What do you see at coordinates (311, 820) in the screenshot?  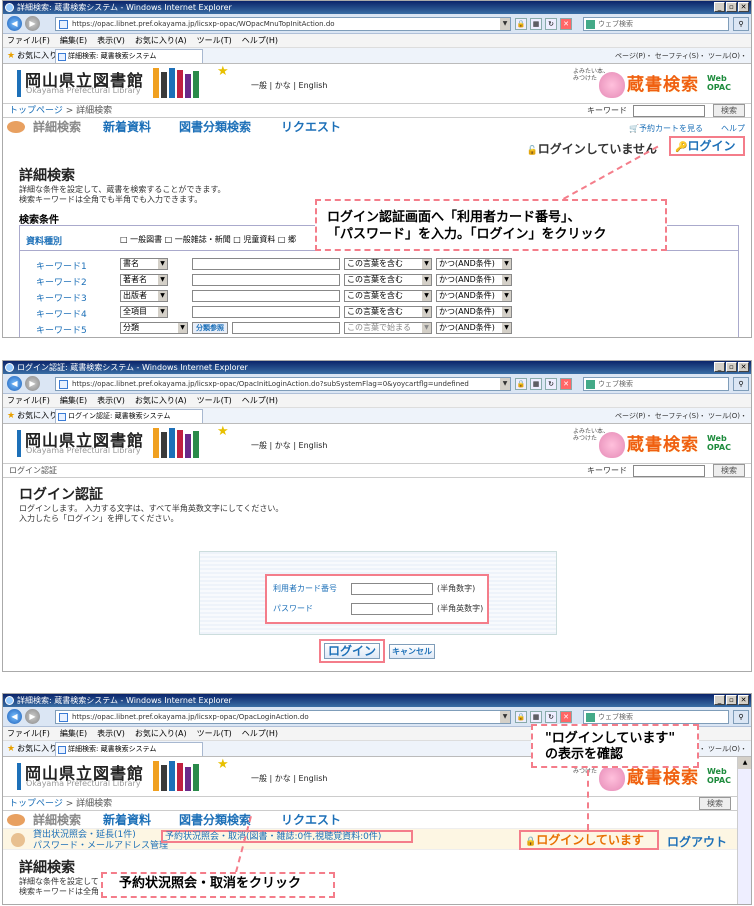 I see `nav-request: リクエスト` at bounding box center [311, 820].